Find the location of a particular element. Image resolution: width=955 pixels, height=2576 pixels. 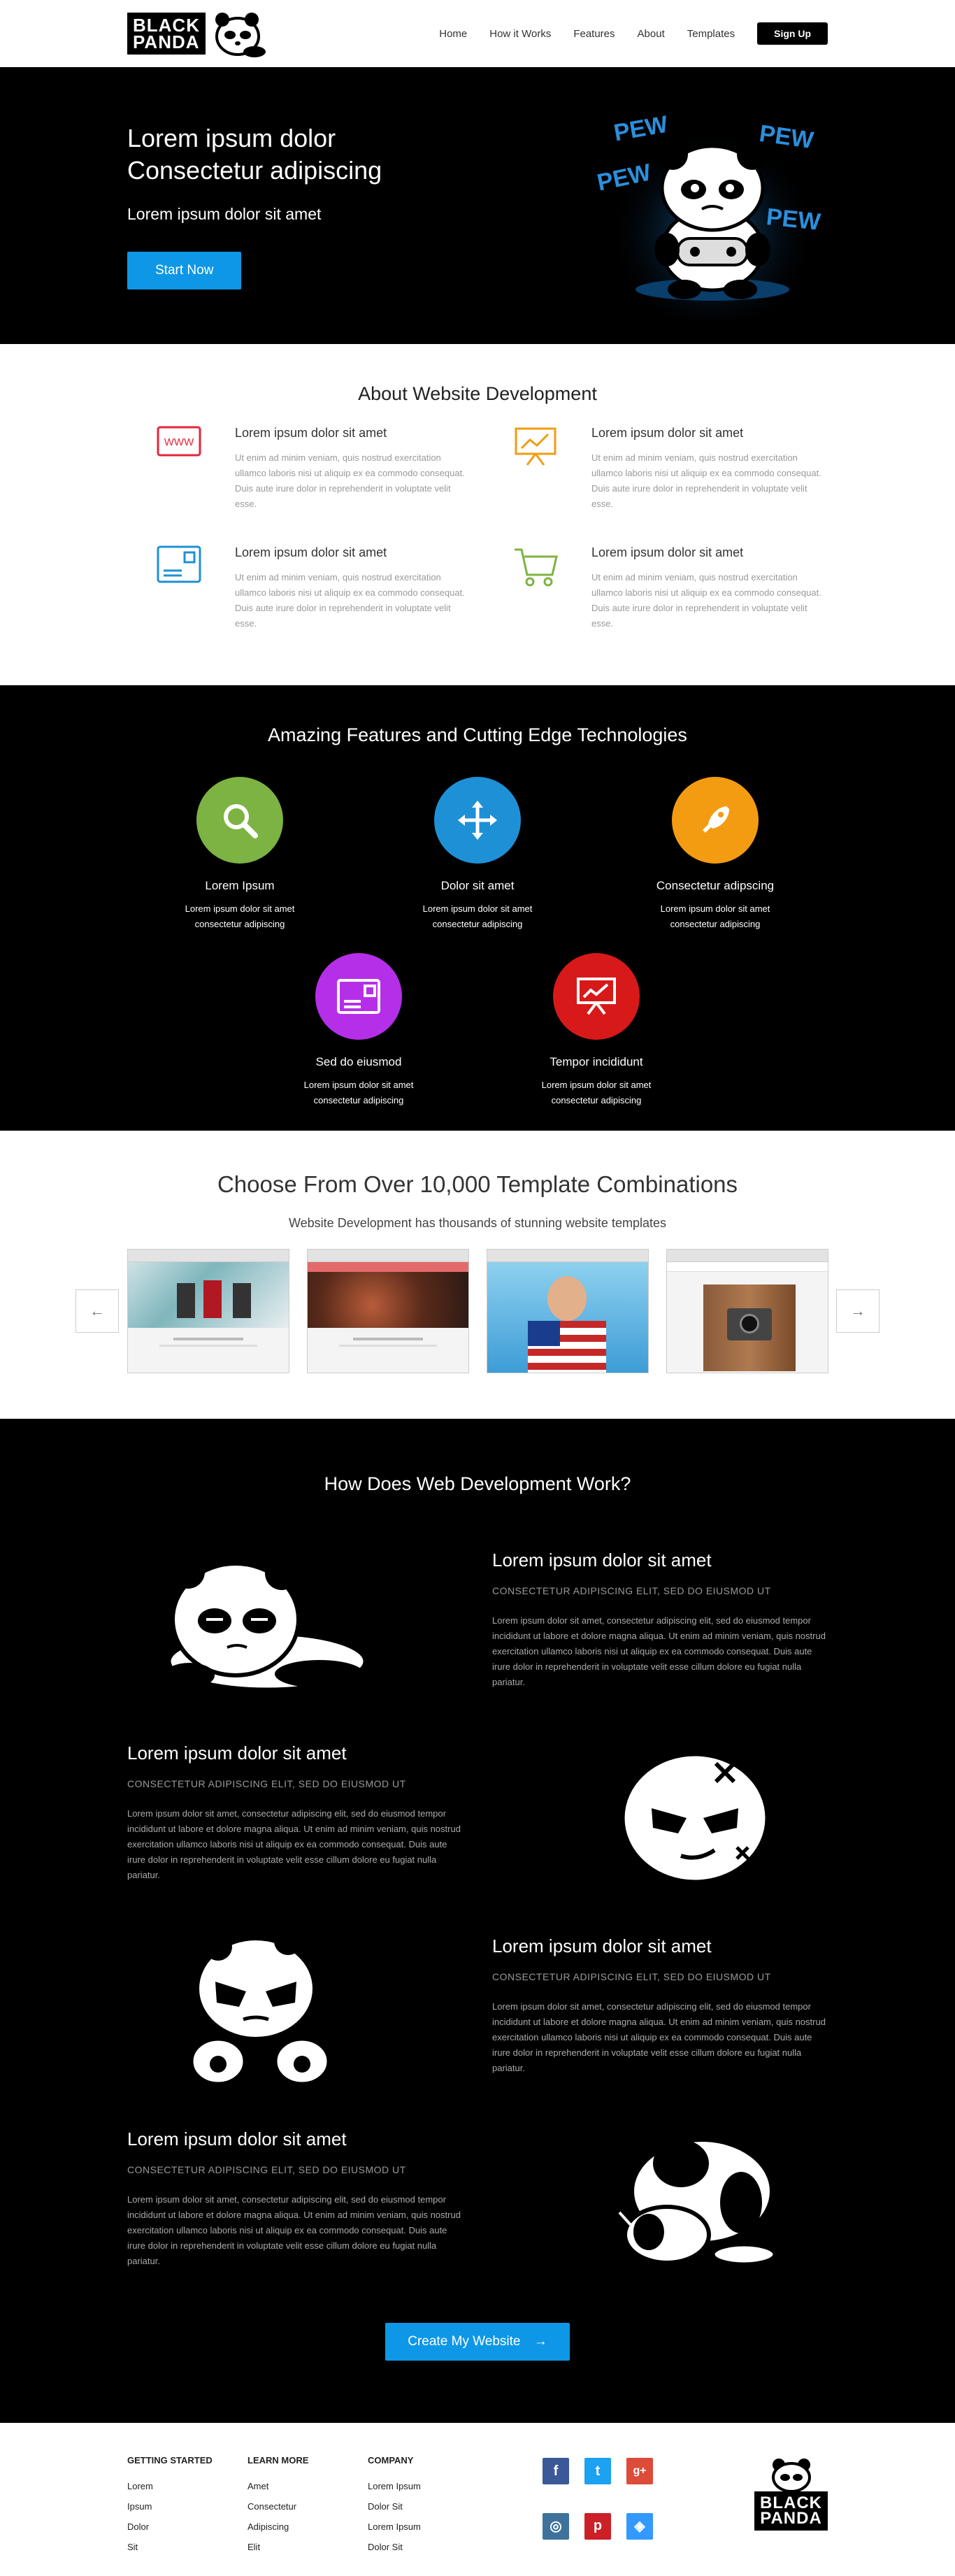

footer-brand-logo: BLACK PANDA is located at coordinates (791, 2504).